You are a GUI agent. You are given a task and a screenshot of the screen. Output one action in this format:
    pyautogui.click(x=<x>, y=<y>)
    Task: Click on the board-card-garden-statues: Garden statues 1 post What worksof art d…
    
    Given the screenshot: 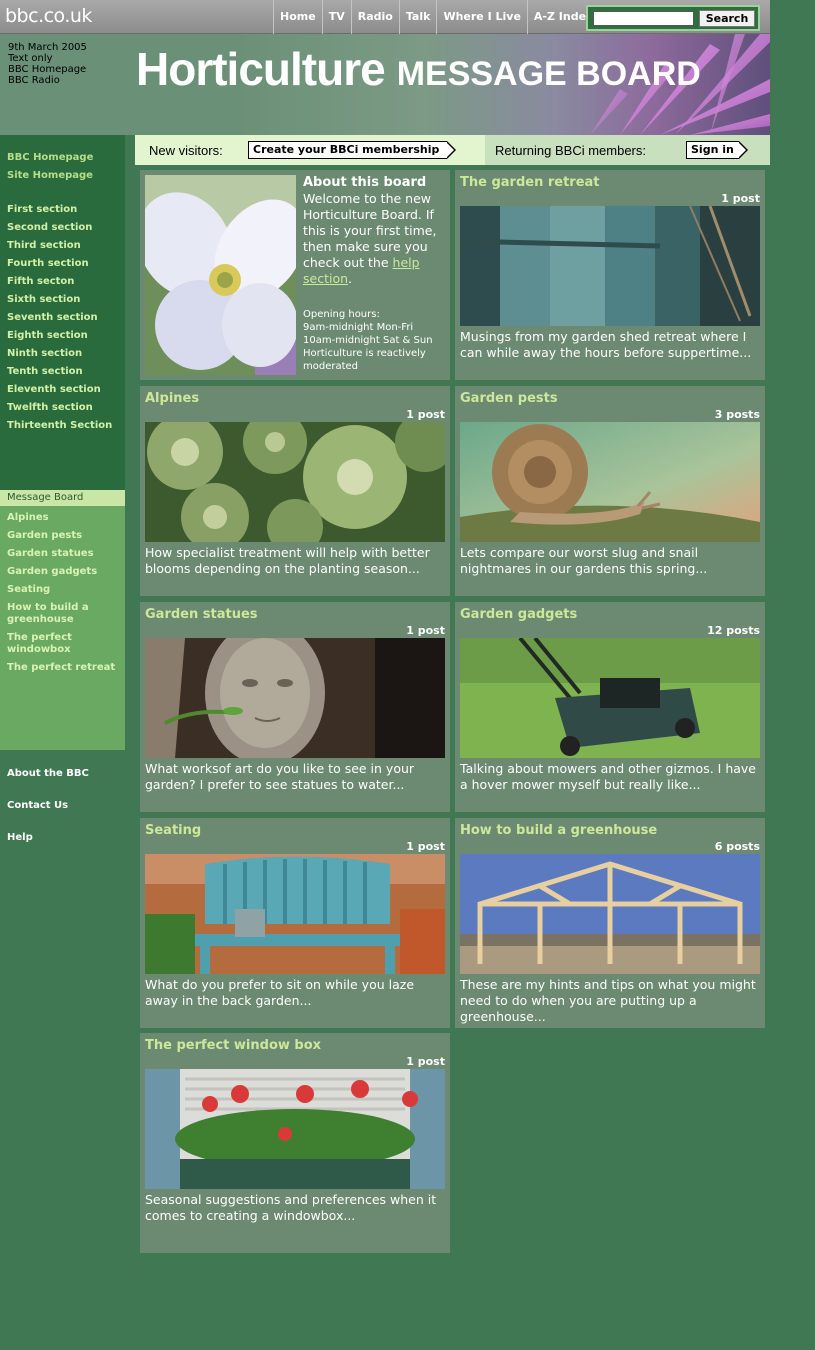 What is the action you would take?
    pyautogui.click(x=295, y=707)
    